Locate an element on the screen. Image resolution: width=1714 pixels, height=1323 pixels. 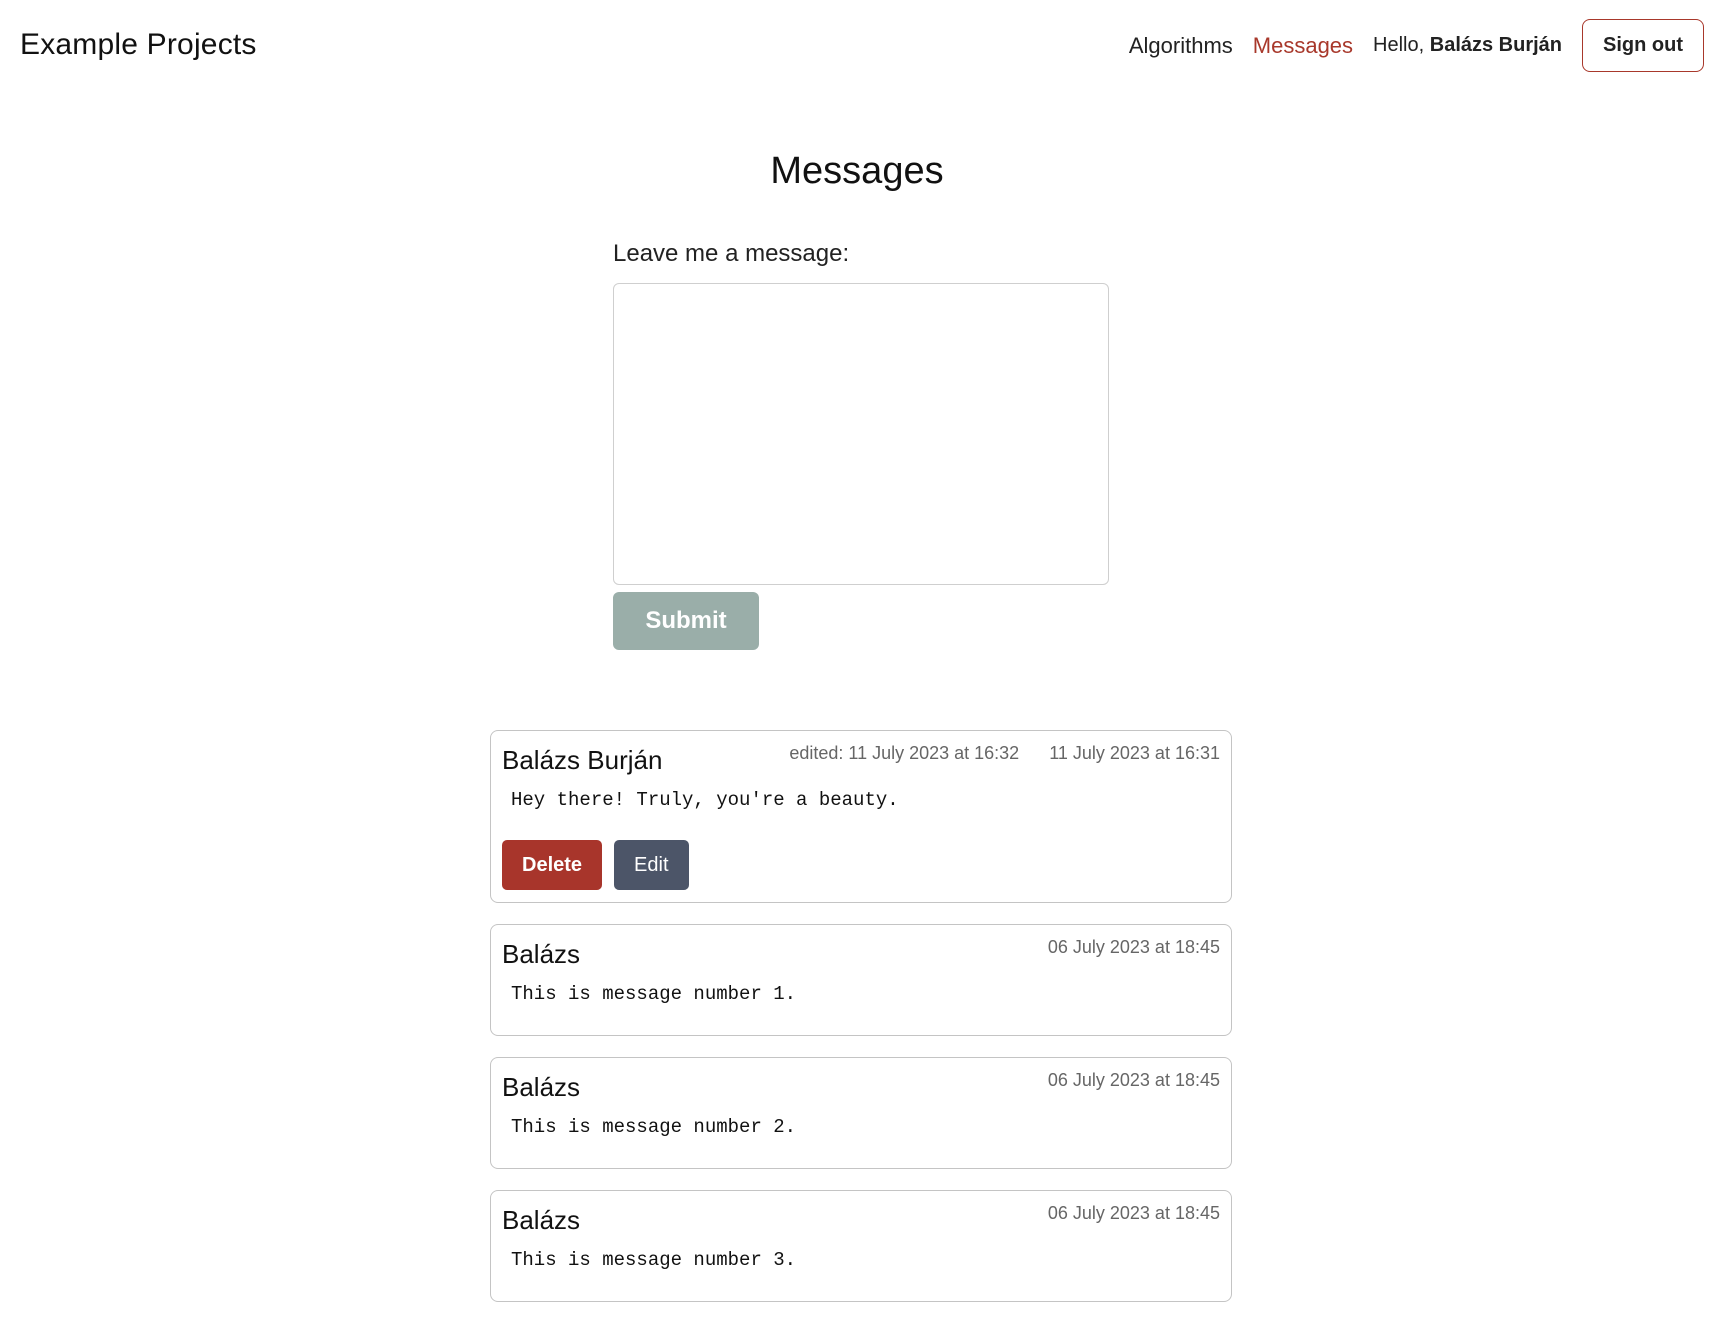
delete-button: Delete is located at coordinates (552, 865).